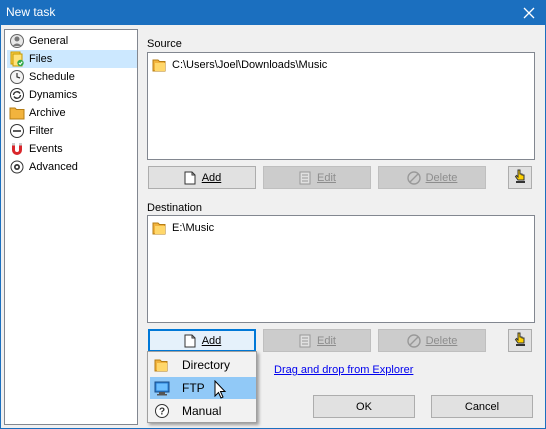  I want to click on nav-item-filter: Filter, so click(72, 131).